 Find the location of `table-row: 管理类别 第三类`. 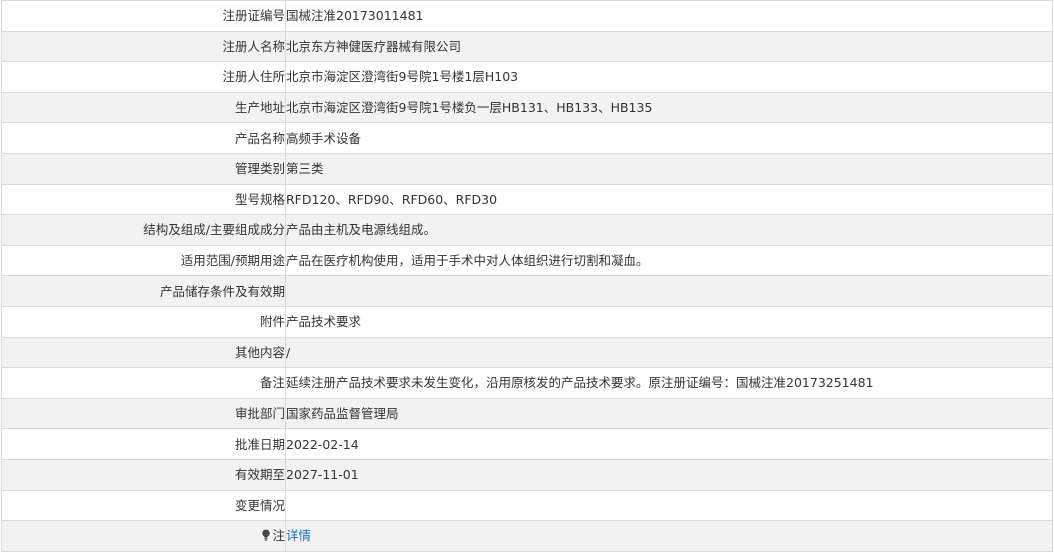

table-row: 管理类别 第三类 is located at coordinates (527, 168).